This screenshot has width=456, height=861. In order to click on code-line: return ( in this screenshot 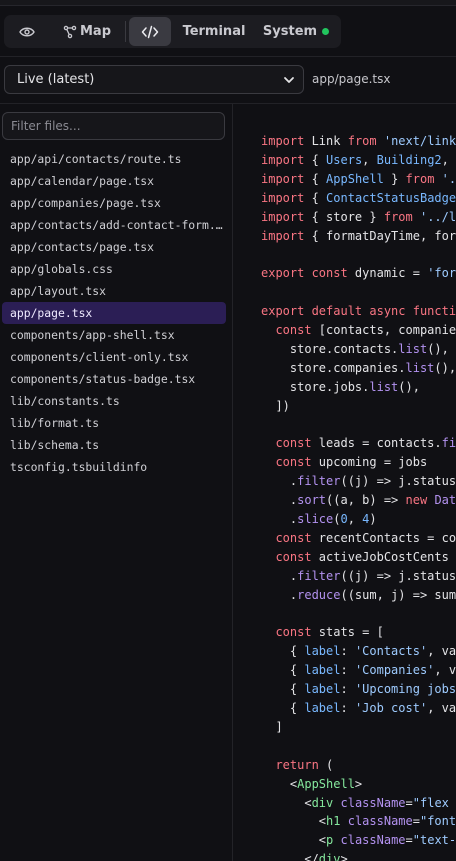, I will do `click(297, 765)`.